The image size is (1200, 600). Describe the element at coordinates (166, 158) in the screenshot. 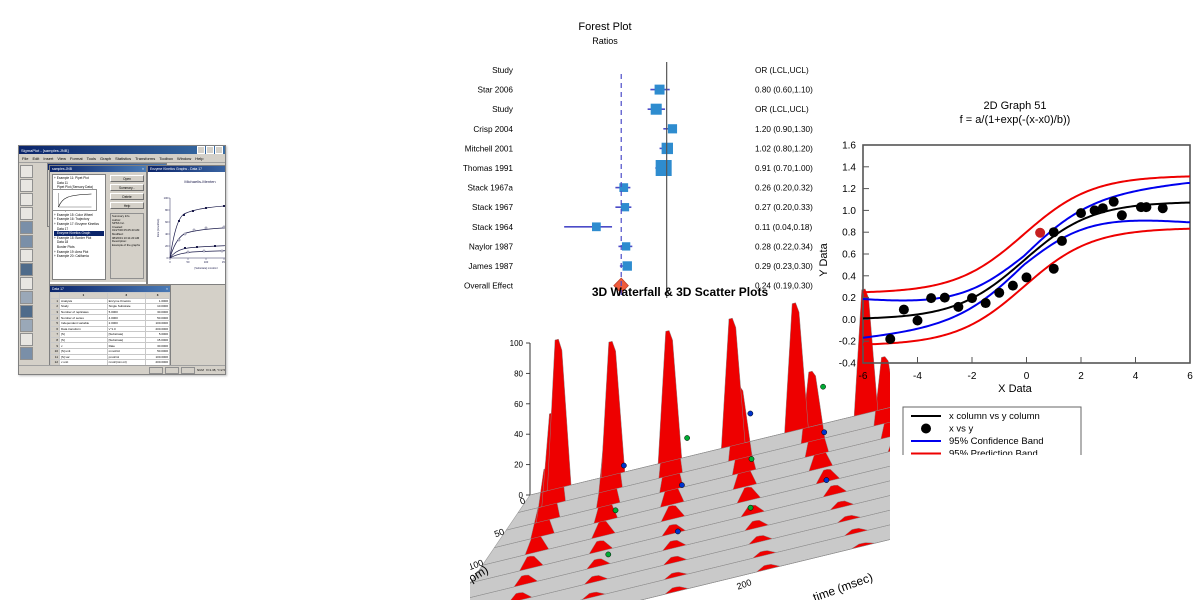

I see `menu-toolbox: Toolbox` at that location.